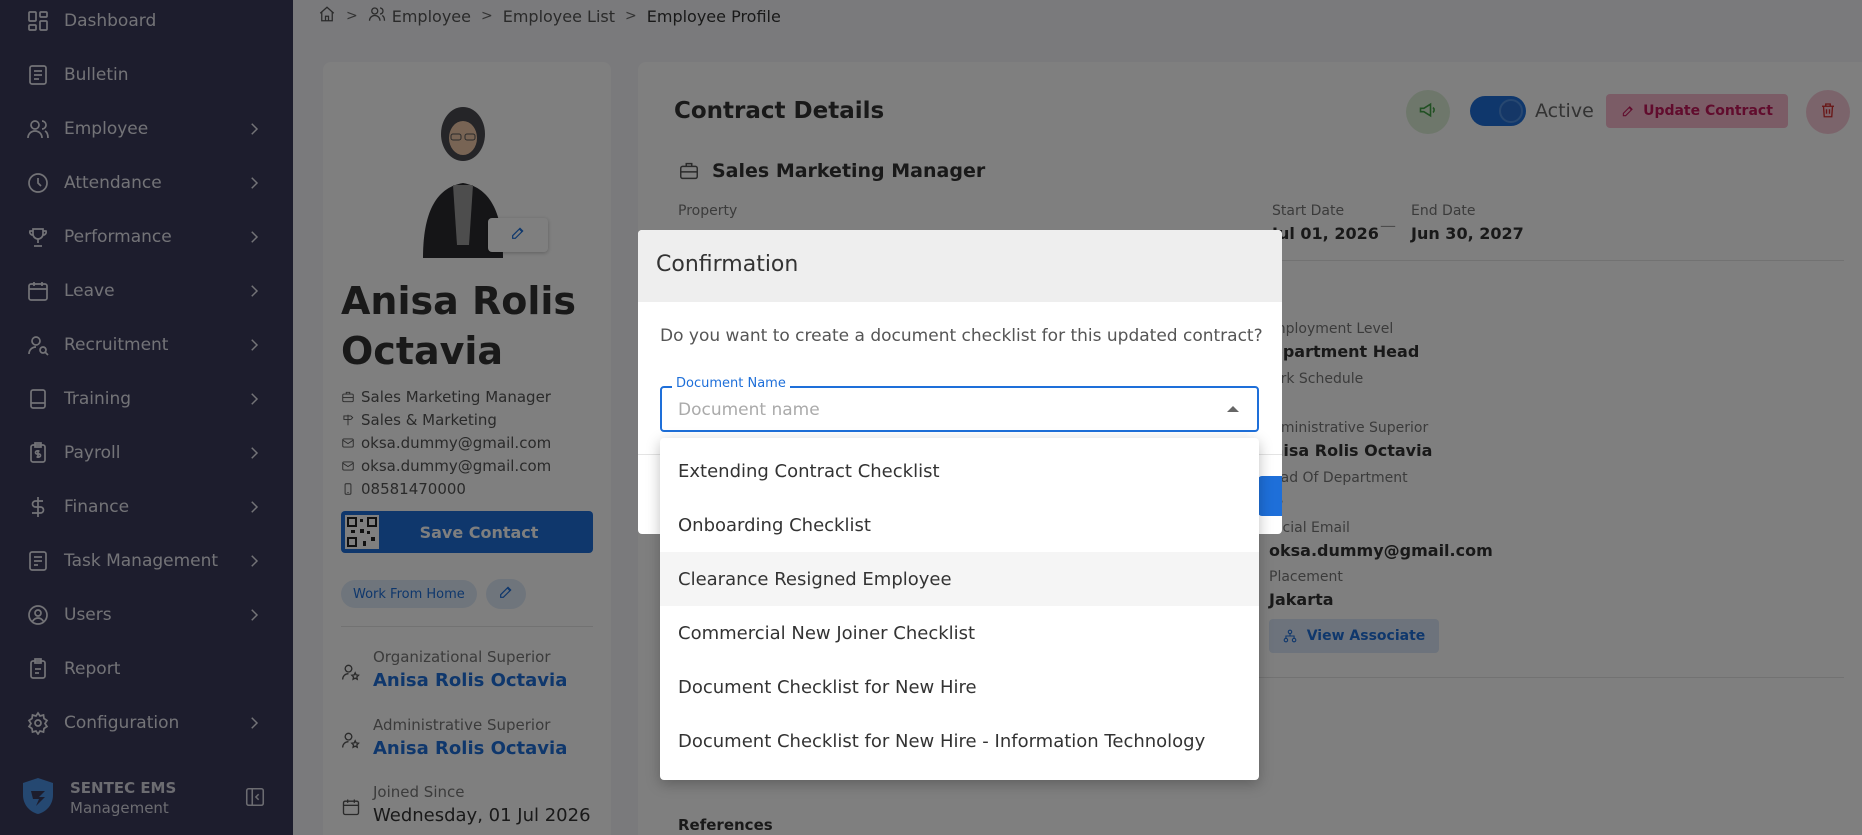 The height and width of the screenshot is (835, 1862). Describe the element at coordinates (960, 266) in the screenshot. I see `dialog-header: Confirmation` at that location.